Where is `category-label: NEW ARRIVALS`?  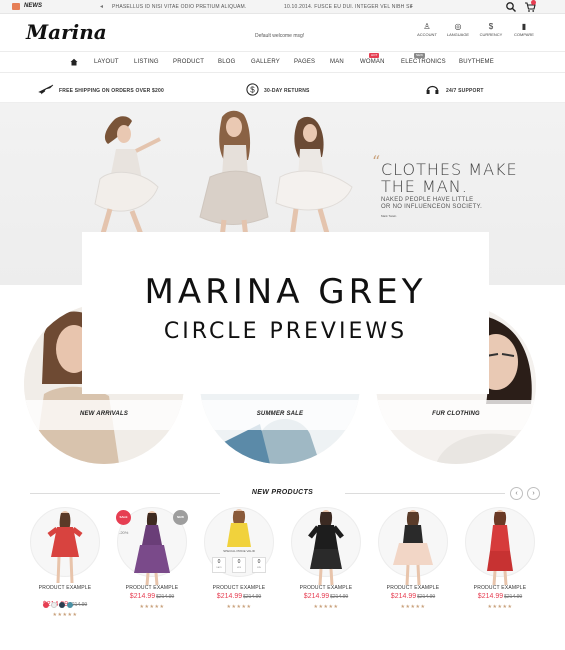 category-label: NEW ARRIVALS is located at coordinates (104, 414).